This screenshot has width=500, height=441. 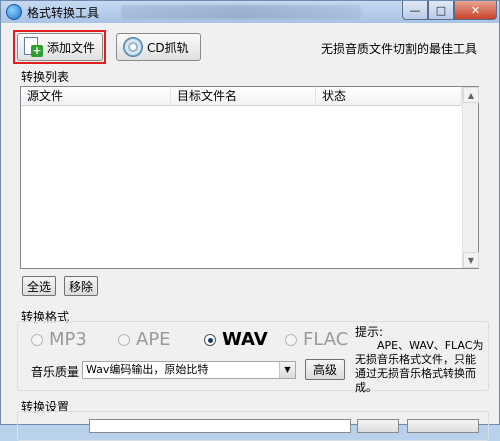 I want to click on radio-flac: FLAC, so click(x=316, y=339).